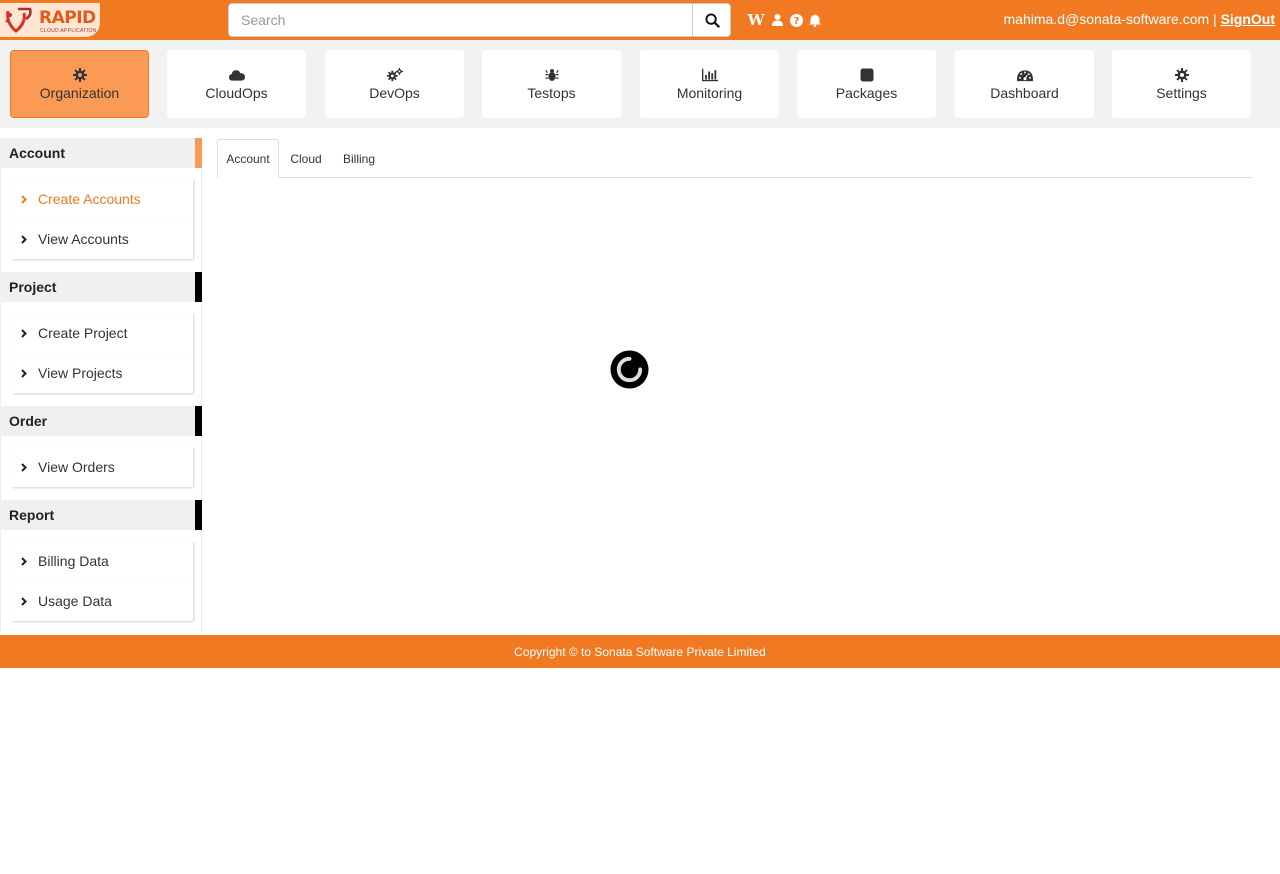  Describe the element at coordinates (552, 75) in the screenshot. I see `bug-icon` at that location.